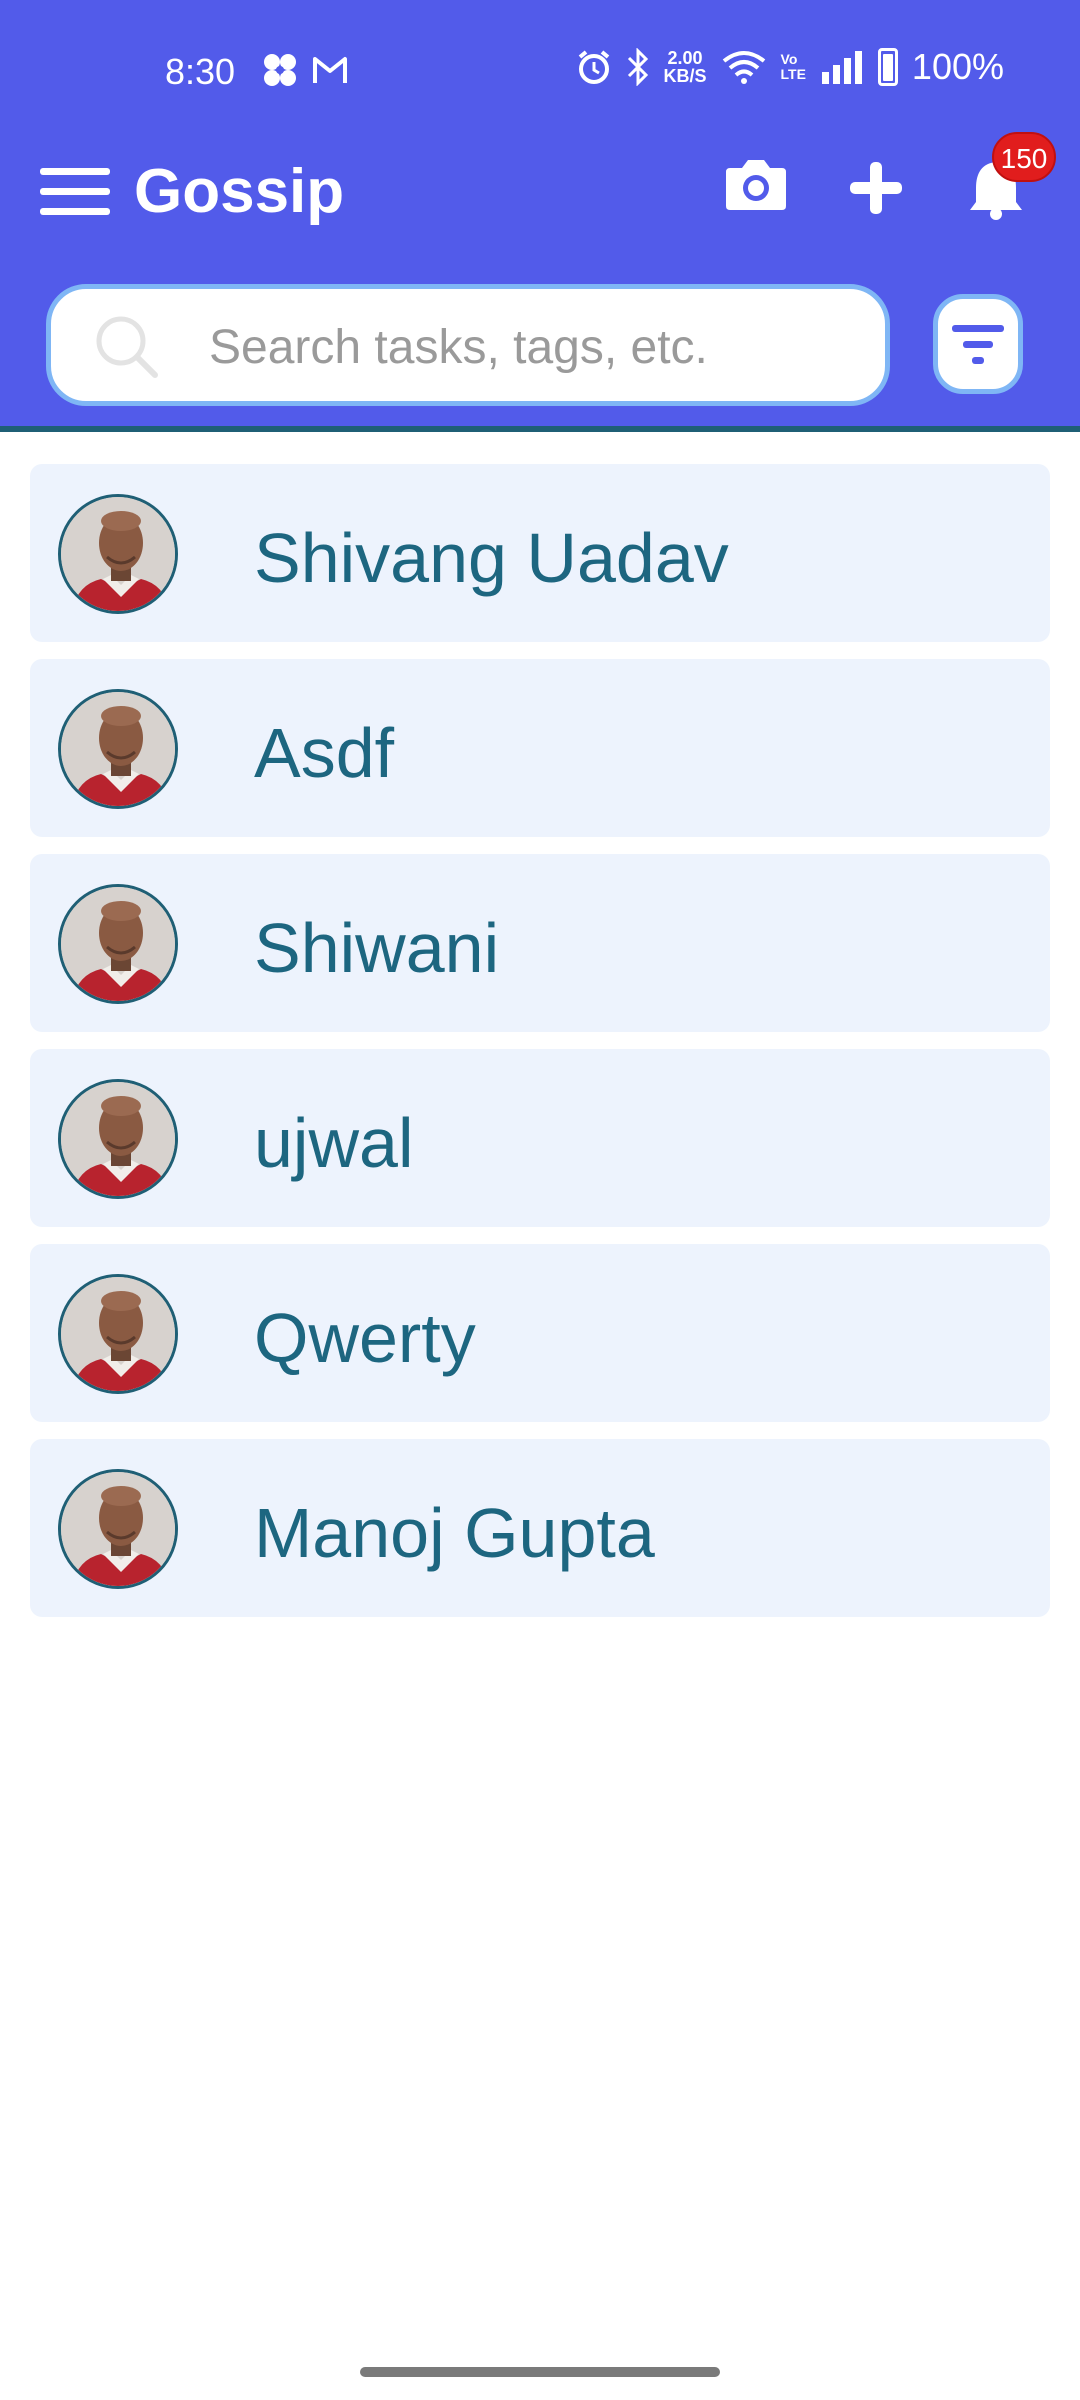 The width and height of the screenshot is (1080, 2400). Describe the element at coordinates (540, 429) in the screenshot. I see `header-divider` at that location.